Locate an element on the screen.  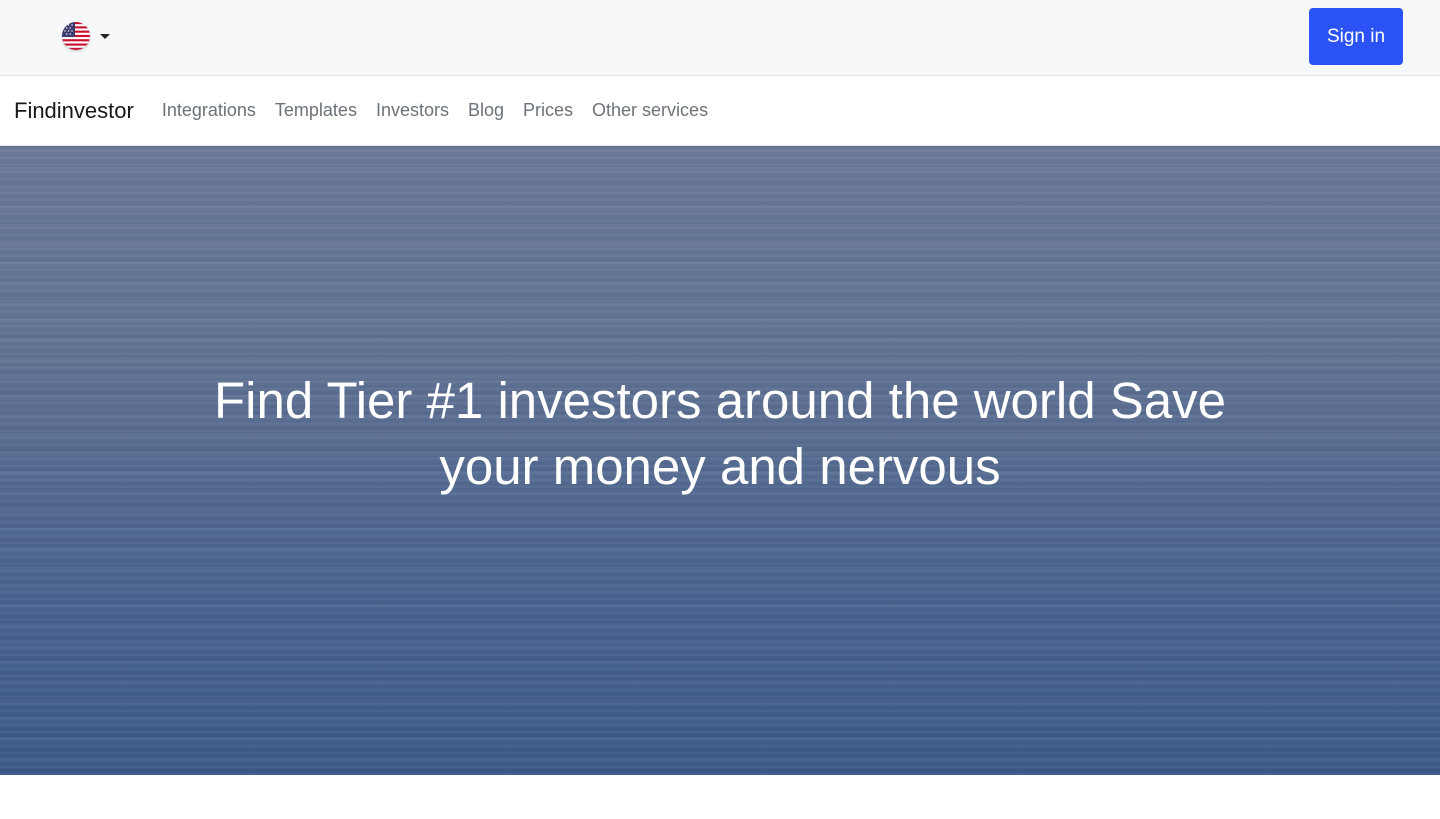
us-flag-icon is located at coordinates (76, 36).